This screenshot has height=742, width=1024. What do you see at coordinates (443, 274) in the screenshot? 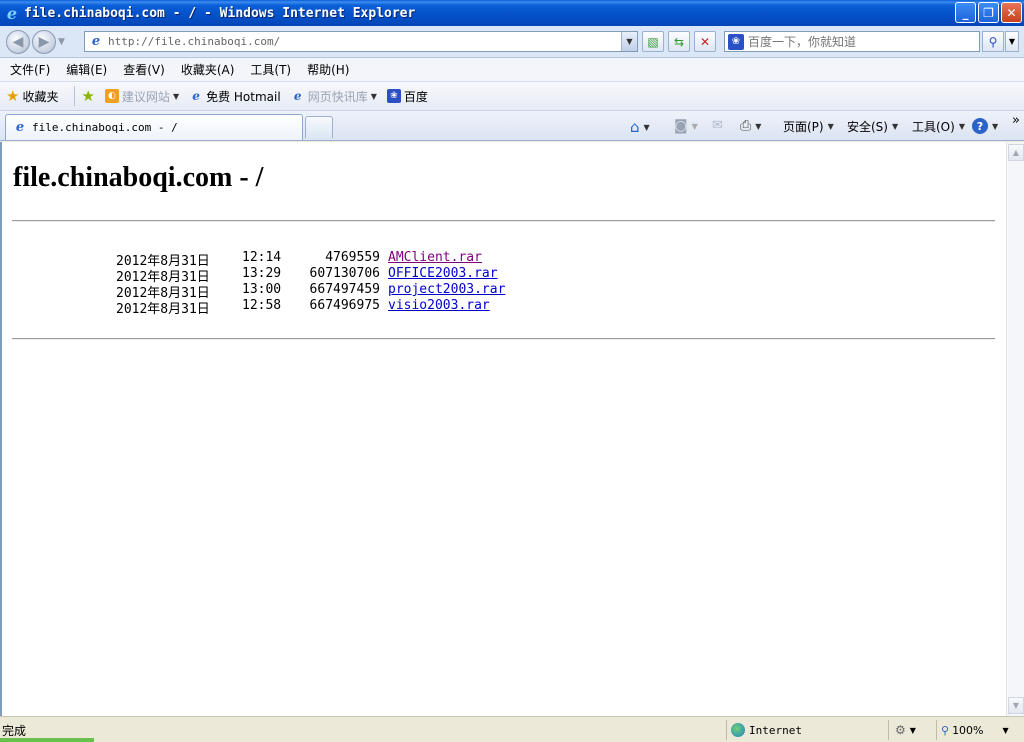
I see `file-link: OFFICE2003.rar` at bounding box center [443, 274].